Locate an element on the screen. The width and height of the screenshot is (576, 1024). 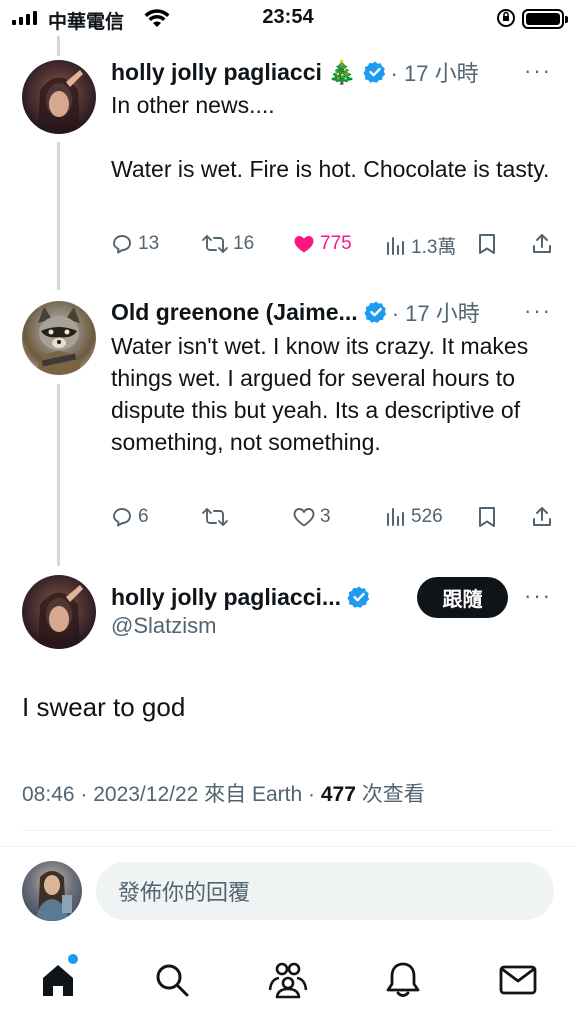
meta-view-count: 477 is located at coordinates (338, 794).